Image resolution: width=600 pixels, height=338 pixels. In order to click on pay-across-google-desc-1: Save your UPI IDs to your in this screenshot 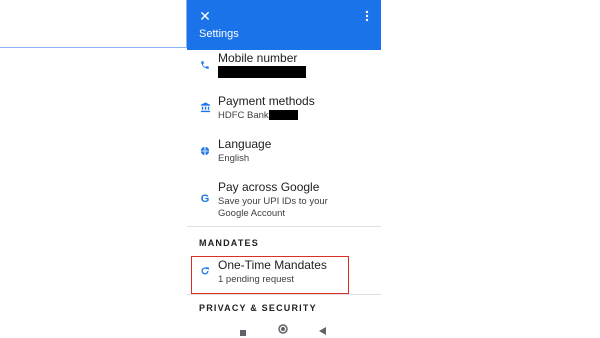, I will do `click(273, 201)`.